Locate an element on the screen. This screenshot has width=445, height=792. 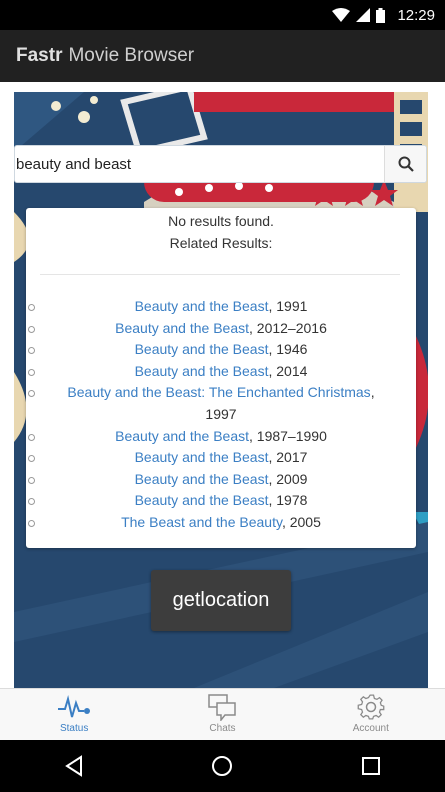
result-item: Beauty and the Beast, 1978 is located at coordinates (221, 501).